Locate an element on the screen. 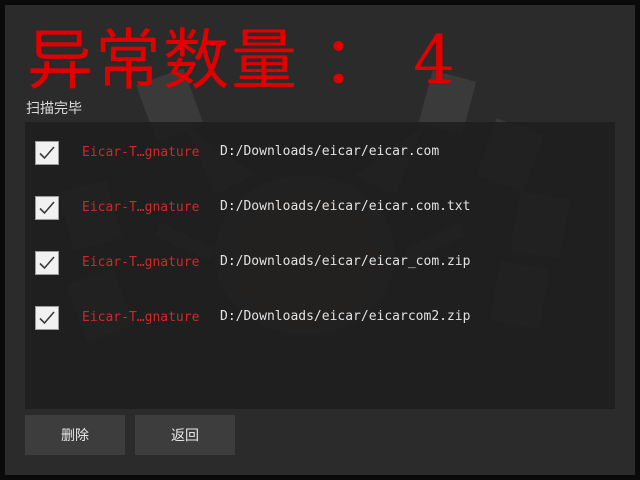 This screenshot has width=640, height=480. anomaly-count-value: 4 is located at coordinates (434, 60).